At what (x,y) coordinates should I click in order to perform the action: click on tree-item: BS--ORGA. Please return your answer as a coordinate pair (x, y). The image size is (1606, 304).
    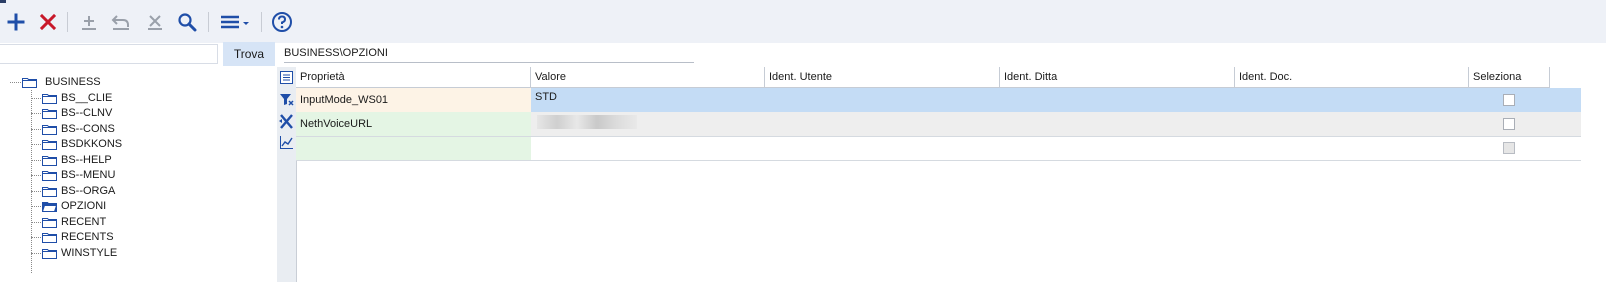
    Looking at the image, I should click on (73, 191).